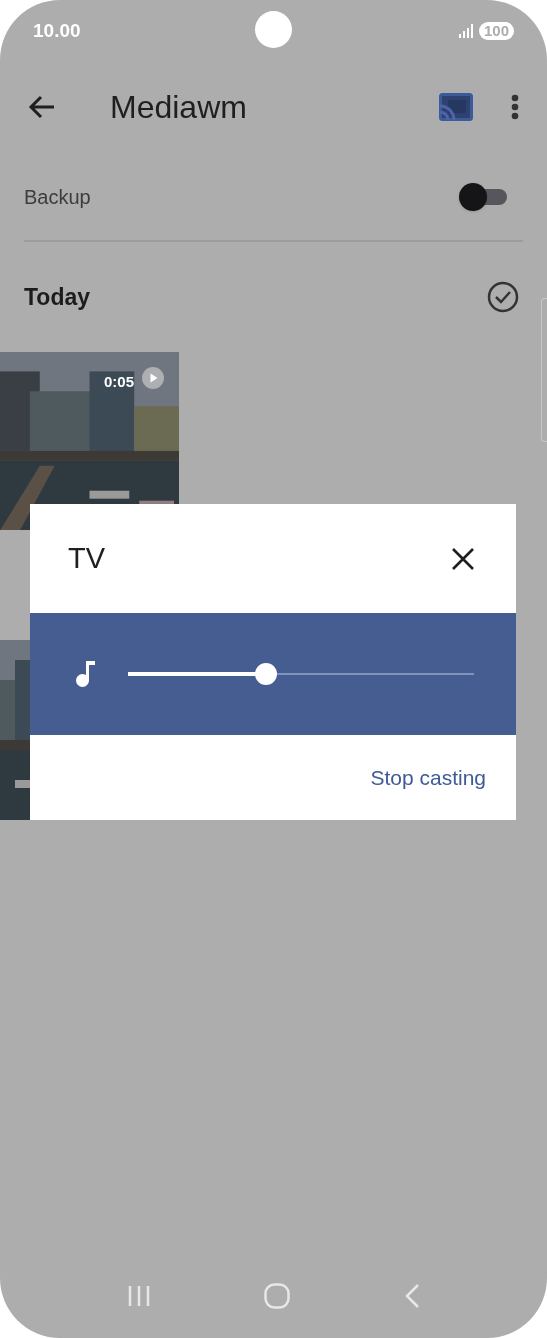 The width and height of the screenshot is (547, 1338). What do you see at coordinates (273, 29) in the screenshot?
I see `camera-hole` at bounding box center [273, 29].